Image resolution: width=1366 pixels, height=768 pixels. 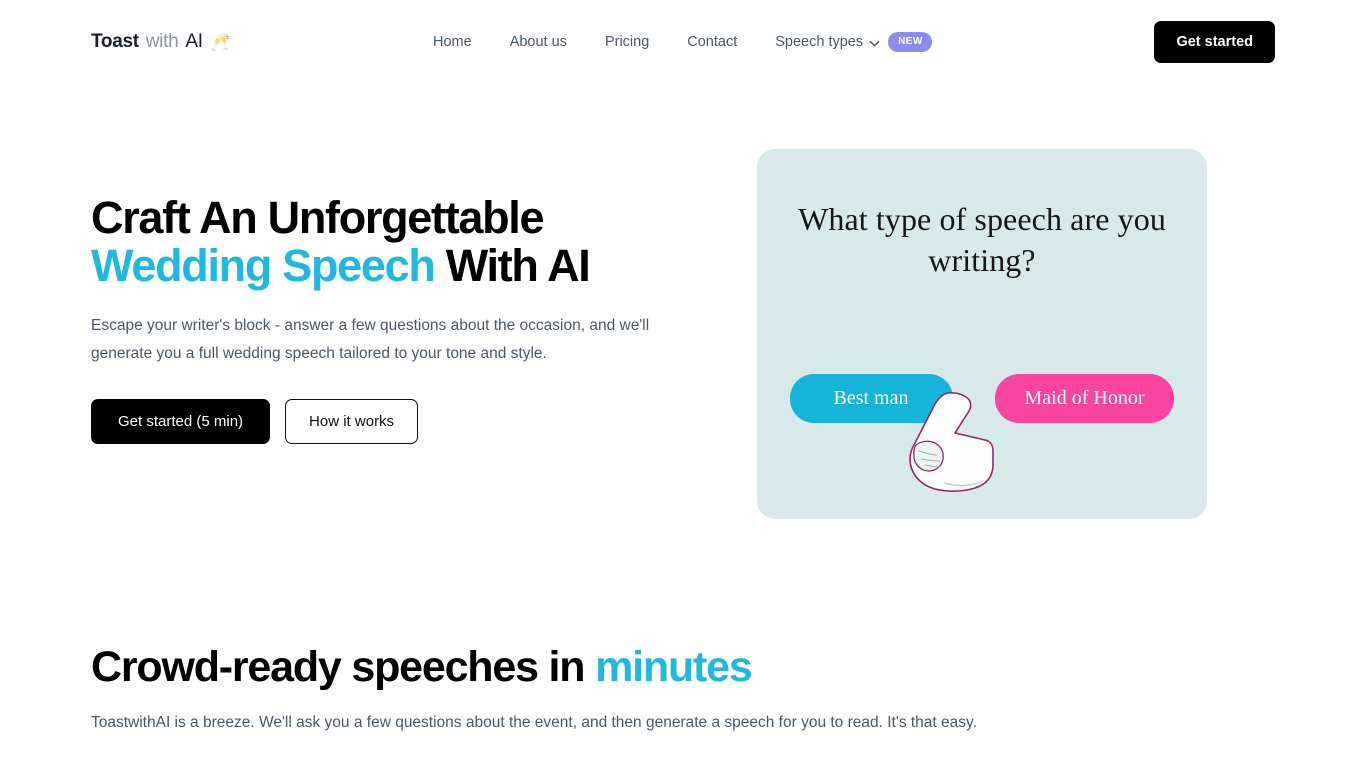 I want to click on nav-item-label: Speech types, so click(x=819, y=42).